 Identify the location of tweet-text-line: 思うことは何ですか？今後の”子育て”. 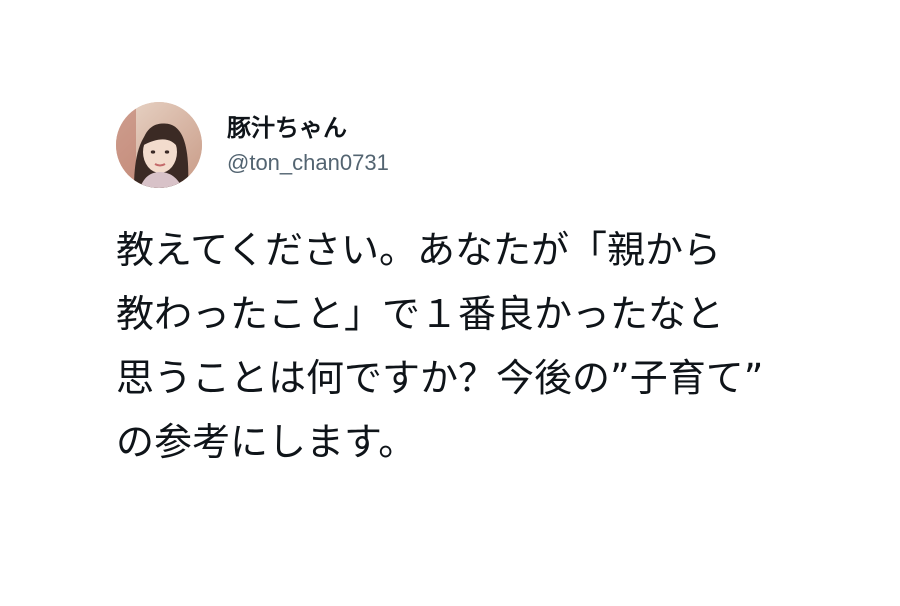
(440, 378).